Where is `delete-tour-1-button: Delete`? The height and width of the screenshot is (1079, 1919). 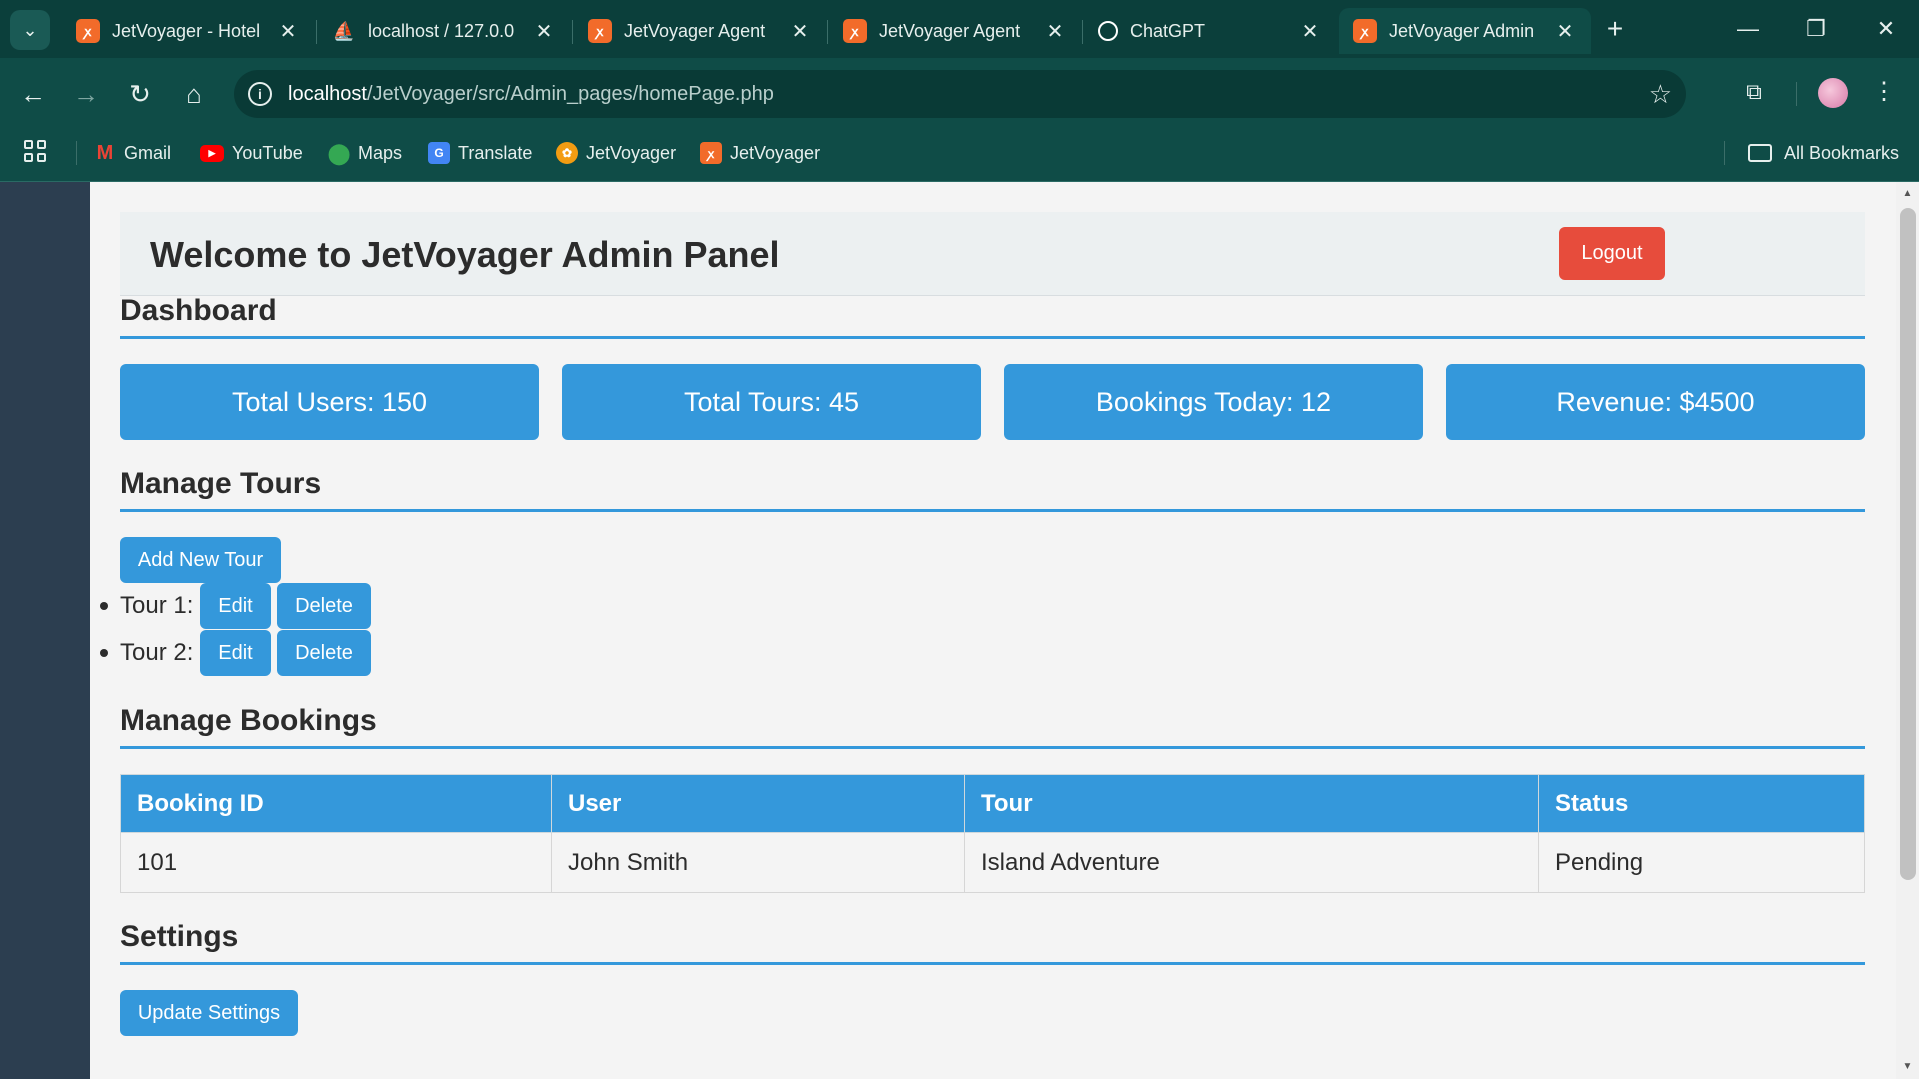
delete-tour-1-button: Delete is located at coordinates (324, 606).